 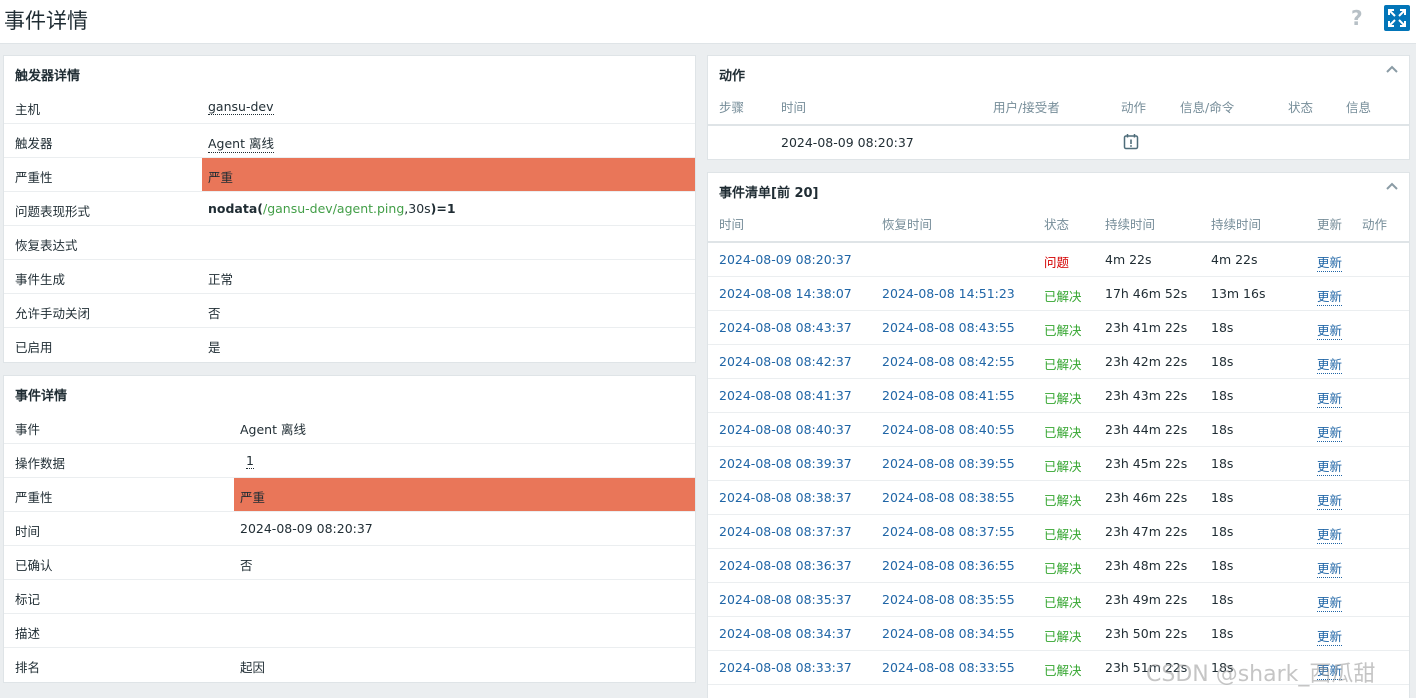 What do you see at coordinates (349, 175) in the screenshot?
I see `trigger-row-severity: 严重性 严重` at bounding box center [349, 175].